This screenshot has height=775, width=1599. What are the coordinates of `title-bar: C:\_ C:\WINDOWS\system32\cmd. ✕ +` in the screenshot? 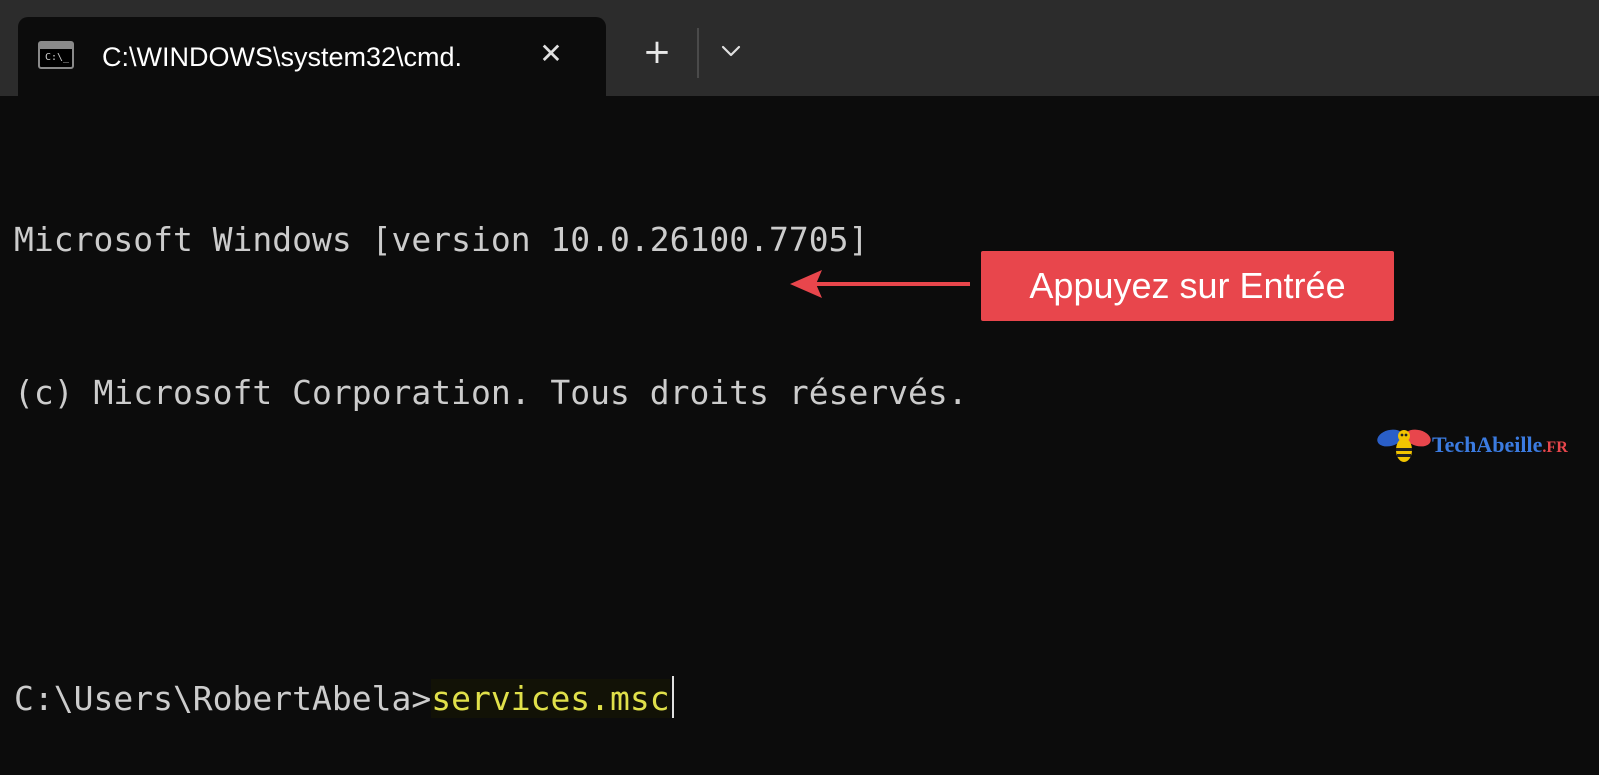 It's located at (799, 48).